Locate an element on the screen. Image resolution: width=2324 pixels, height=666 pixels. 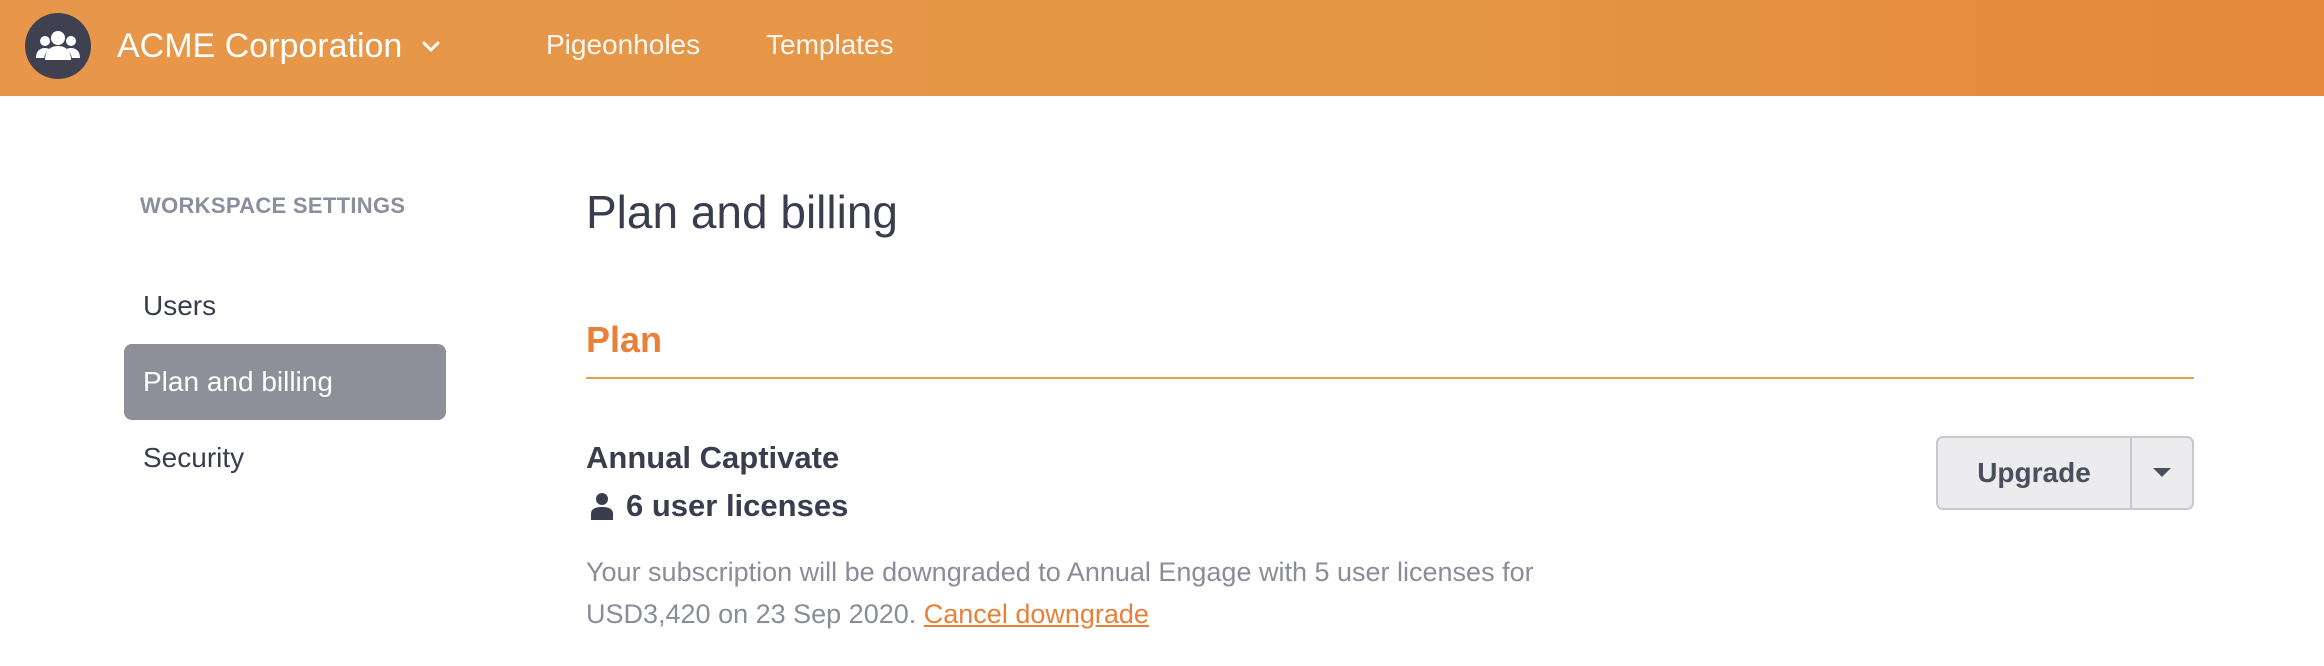
workspace-avatar is located at coordinates (58, 46).